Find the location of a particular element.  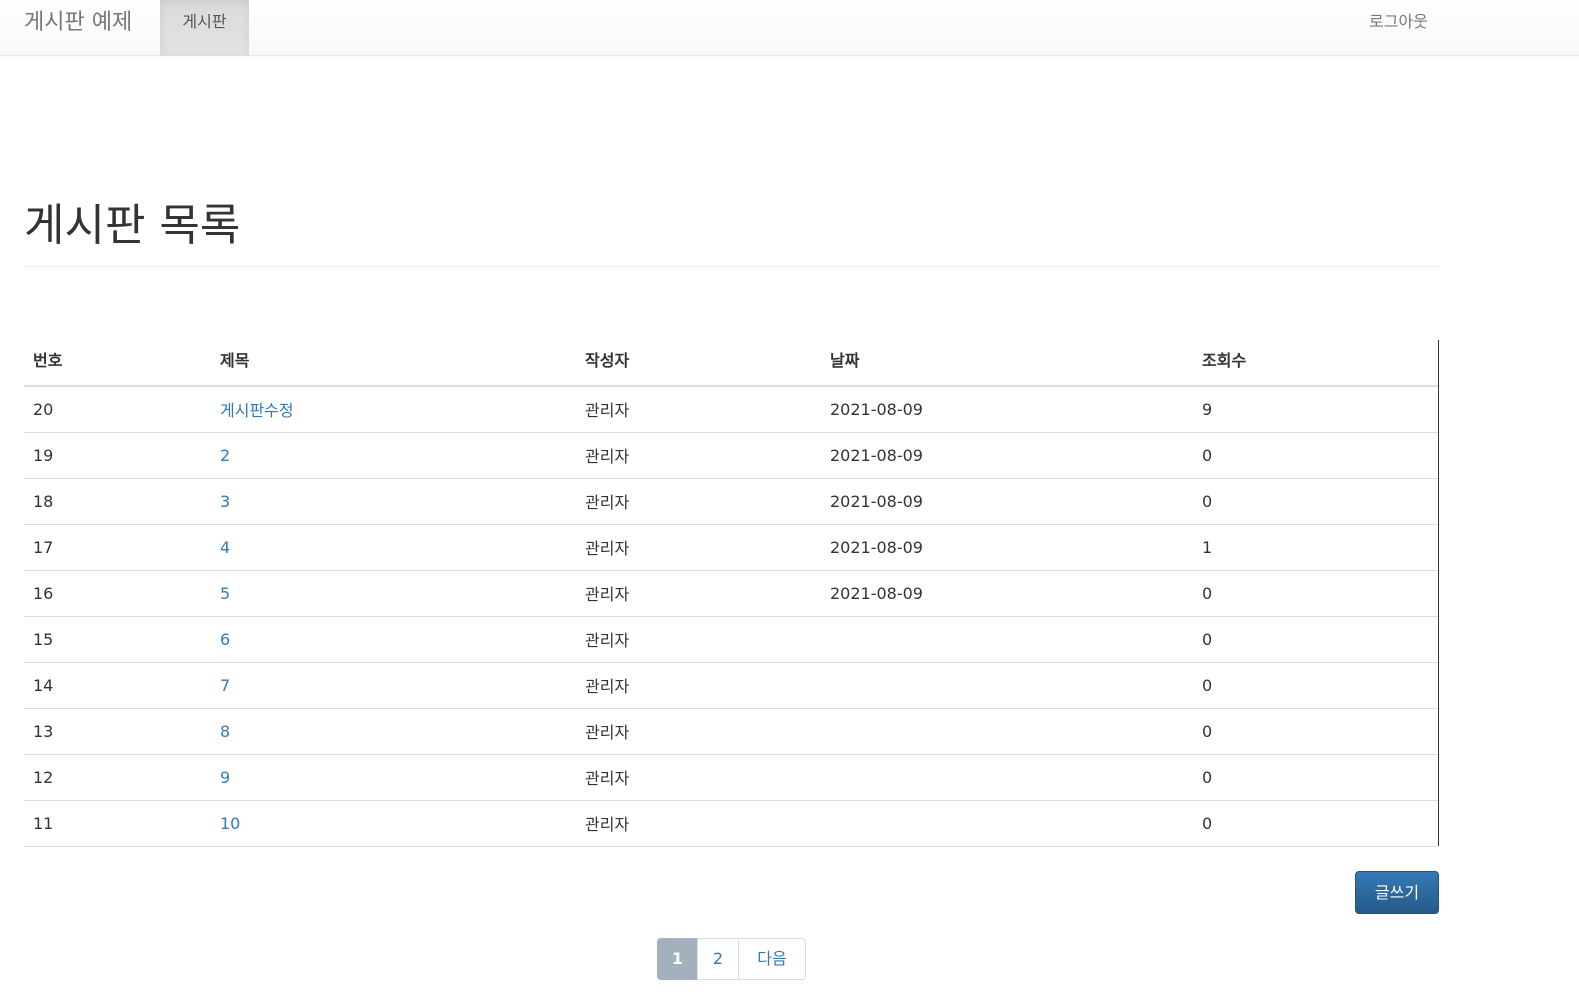

cell-title: 10 is located at coordinates (393, 823).